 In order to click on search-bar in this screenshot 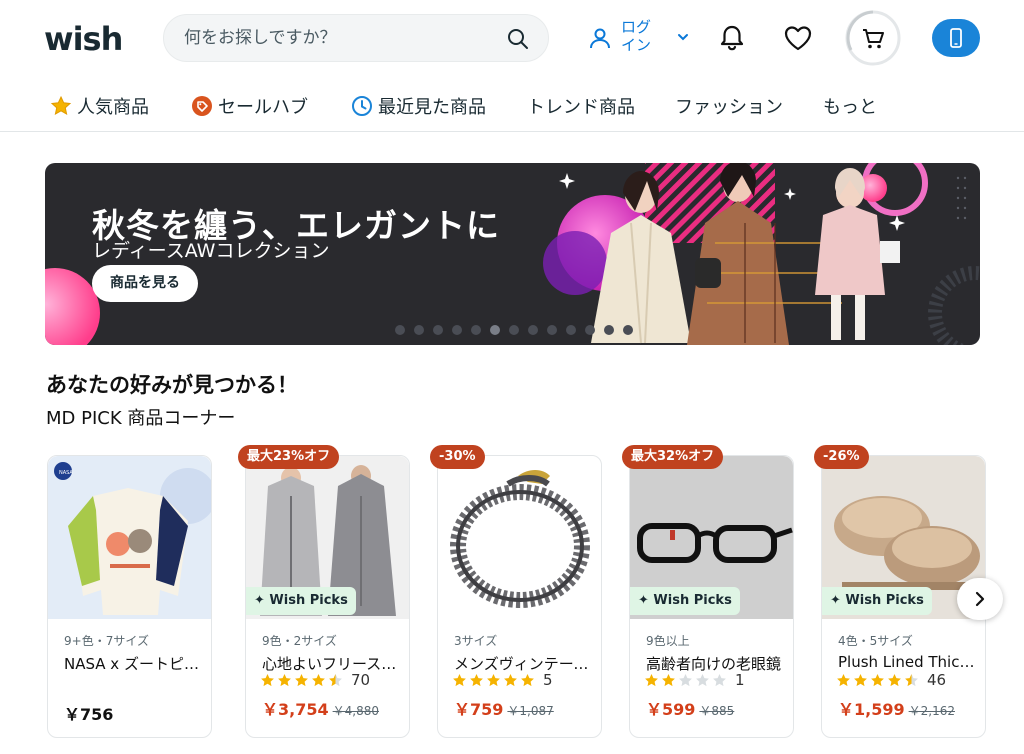, I will do `click(356, 38)`.